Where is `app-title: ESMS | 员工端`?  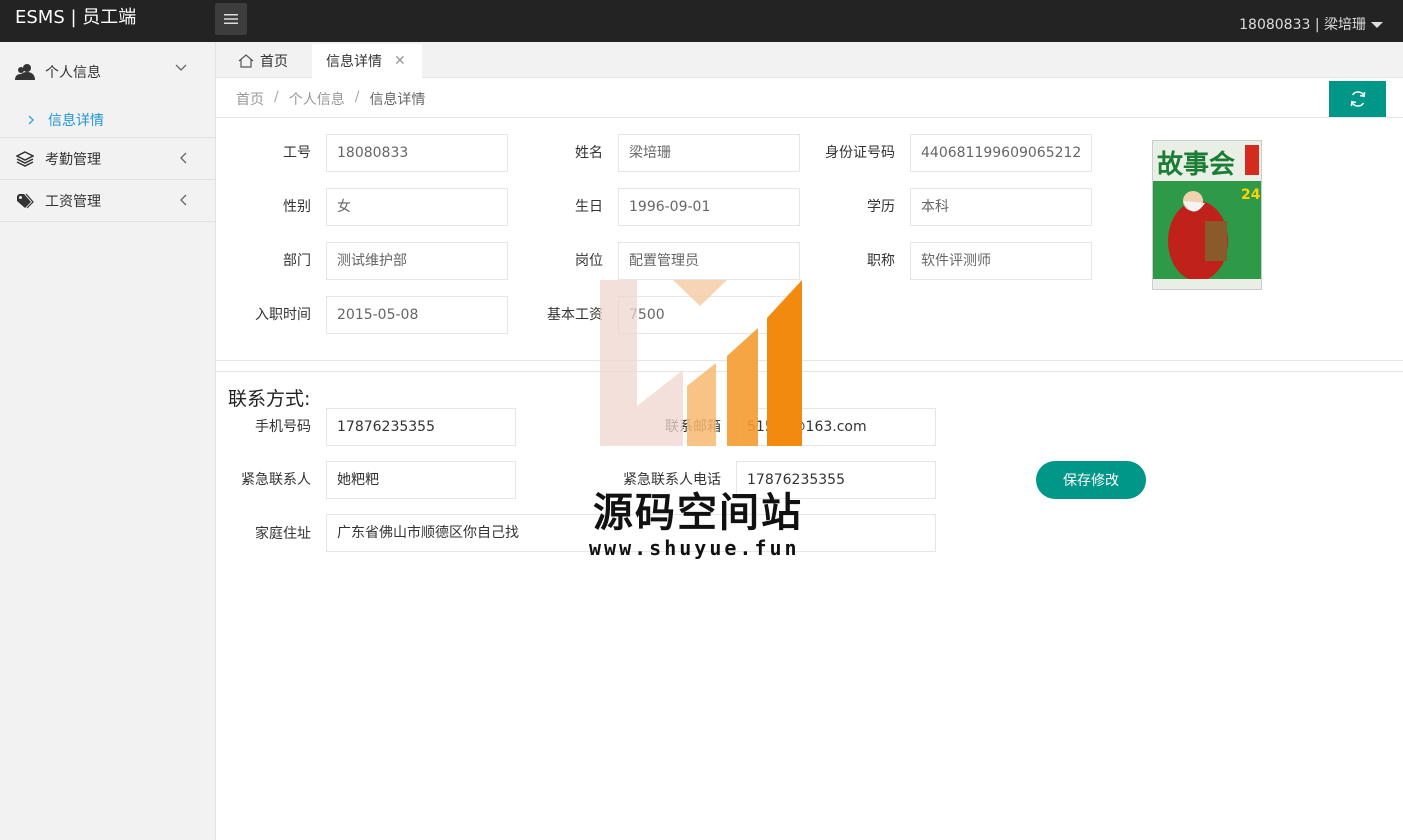 app-title: ESMS | 员工端 is located at coordinates (76, 17).